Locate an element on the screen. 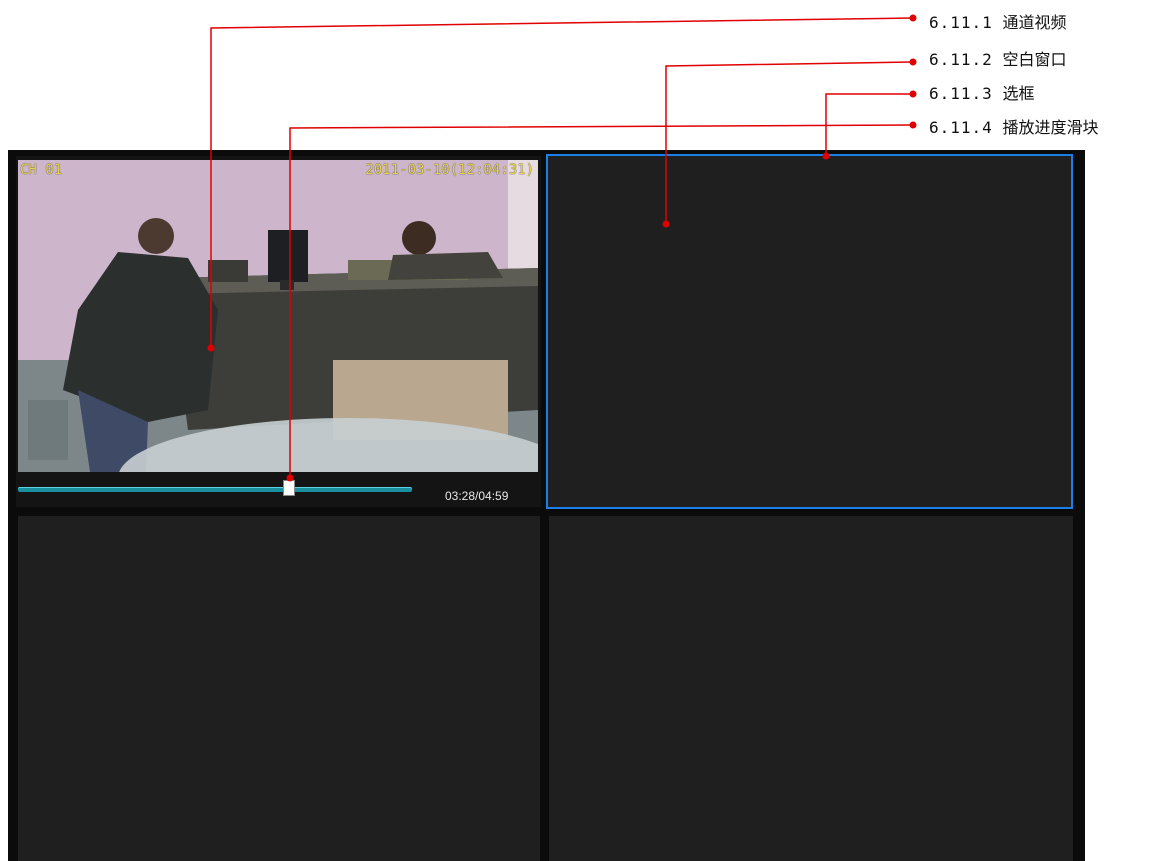  floor-clutter is located at coordinates (48, 430).